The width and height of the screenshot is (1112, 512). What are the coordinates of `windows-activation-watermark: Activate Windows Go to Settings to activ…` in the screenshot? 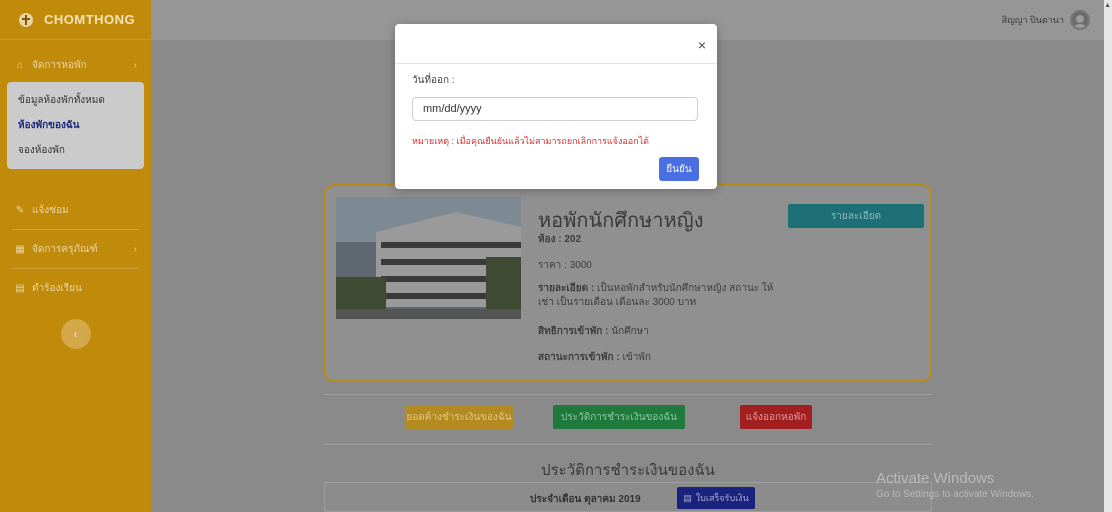 It's located at (955, 485).